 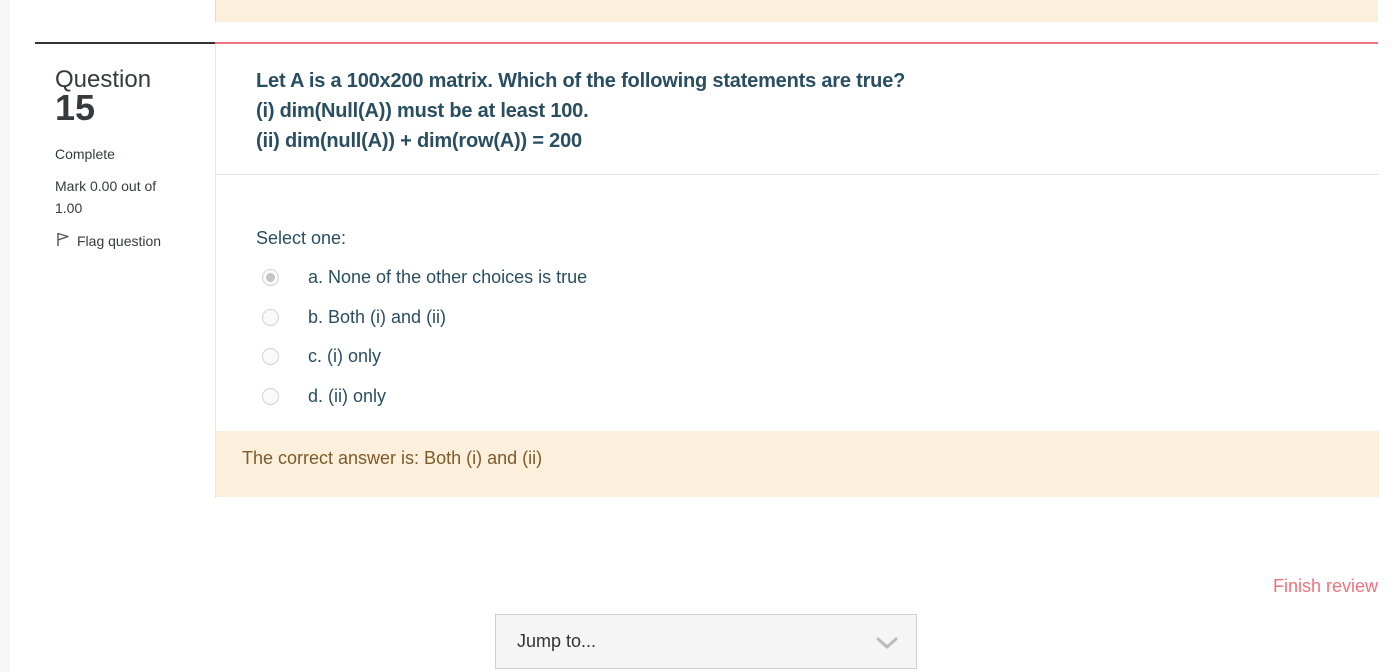 What do you see at coordinates (448, 277) in the screenshot?
I see `answer-label: a. None of the other choices is true` at bounding box center [448, 277].